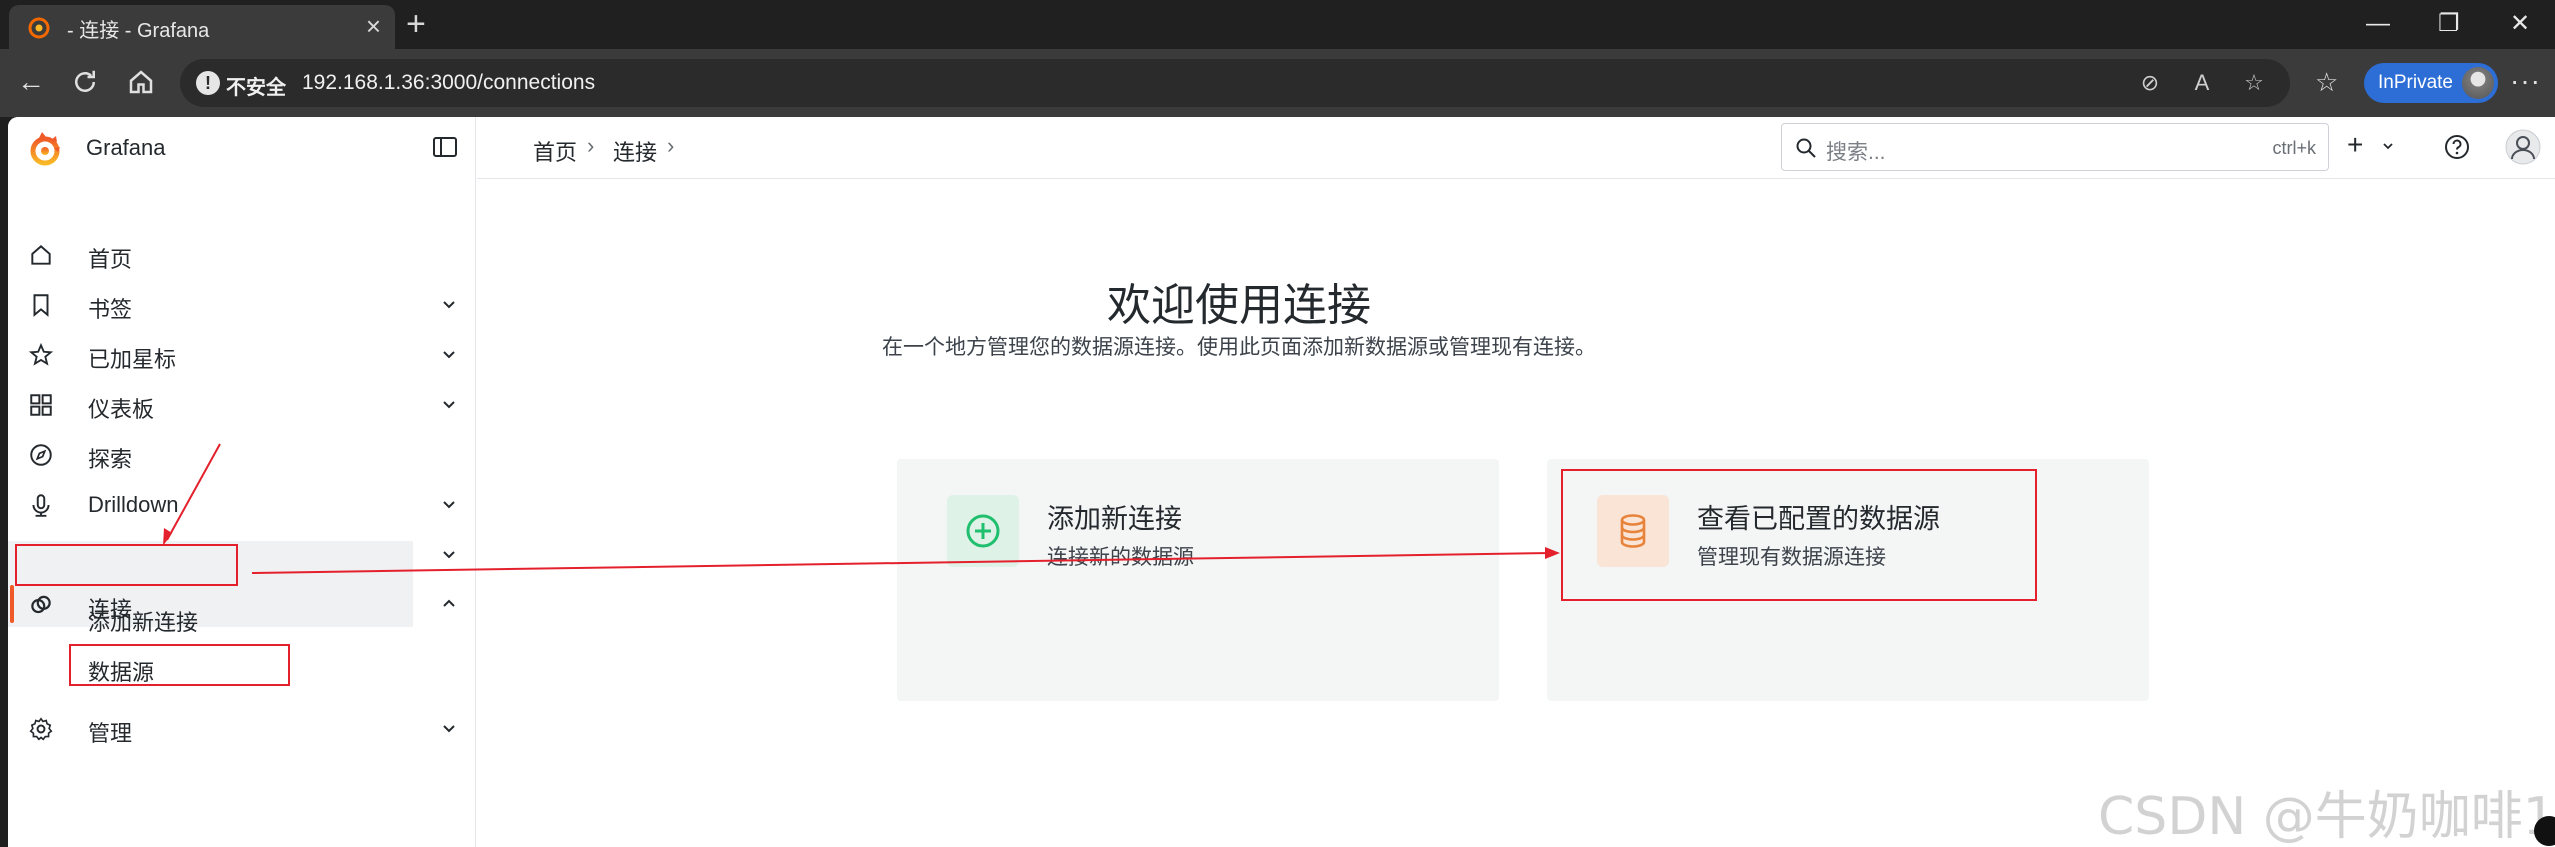  Describe the element at coordinates (12, 604) in the screenshot. I see `active-indicator-bar` at that location.